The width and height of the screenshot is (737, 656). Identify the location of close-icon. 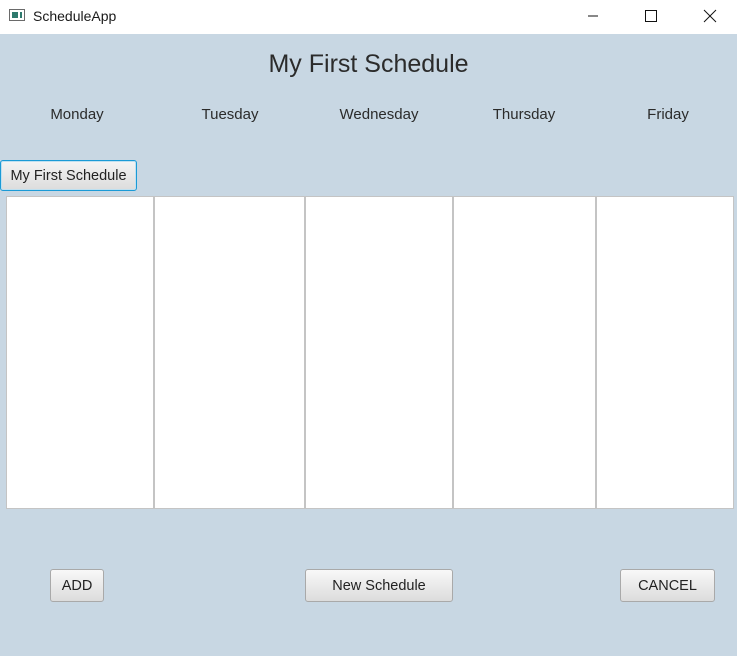
(710, 16).